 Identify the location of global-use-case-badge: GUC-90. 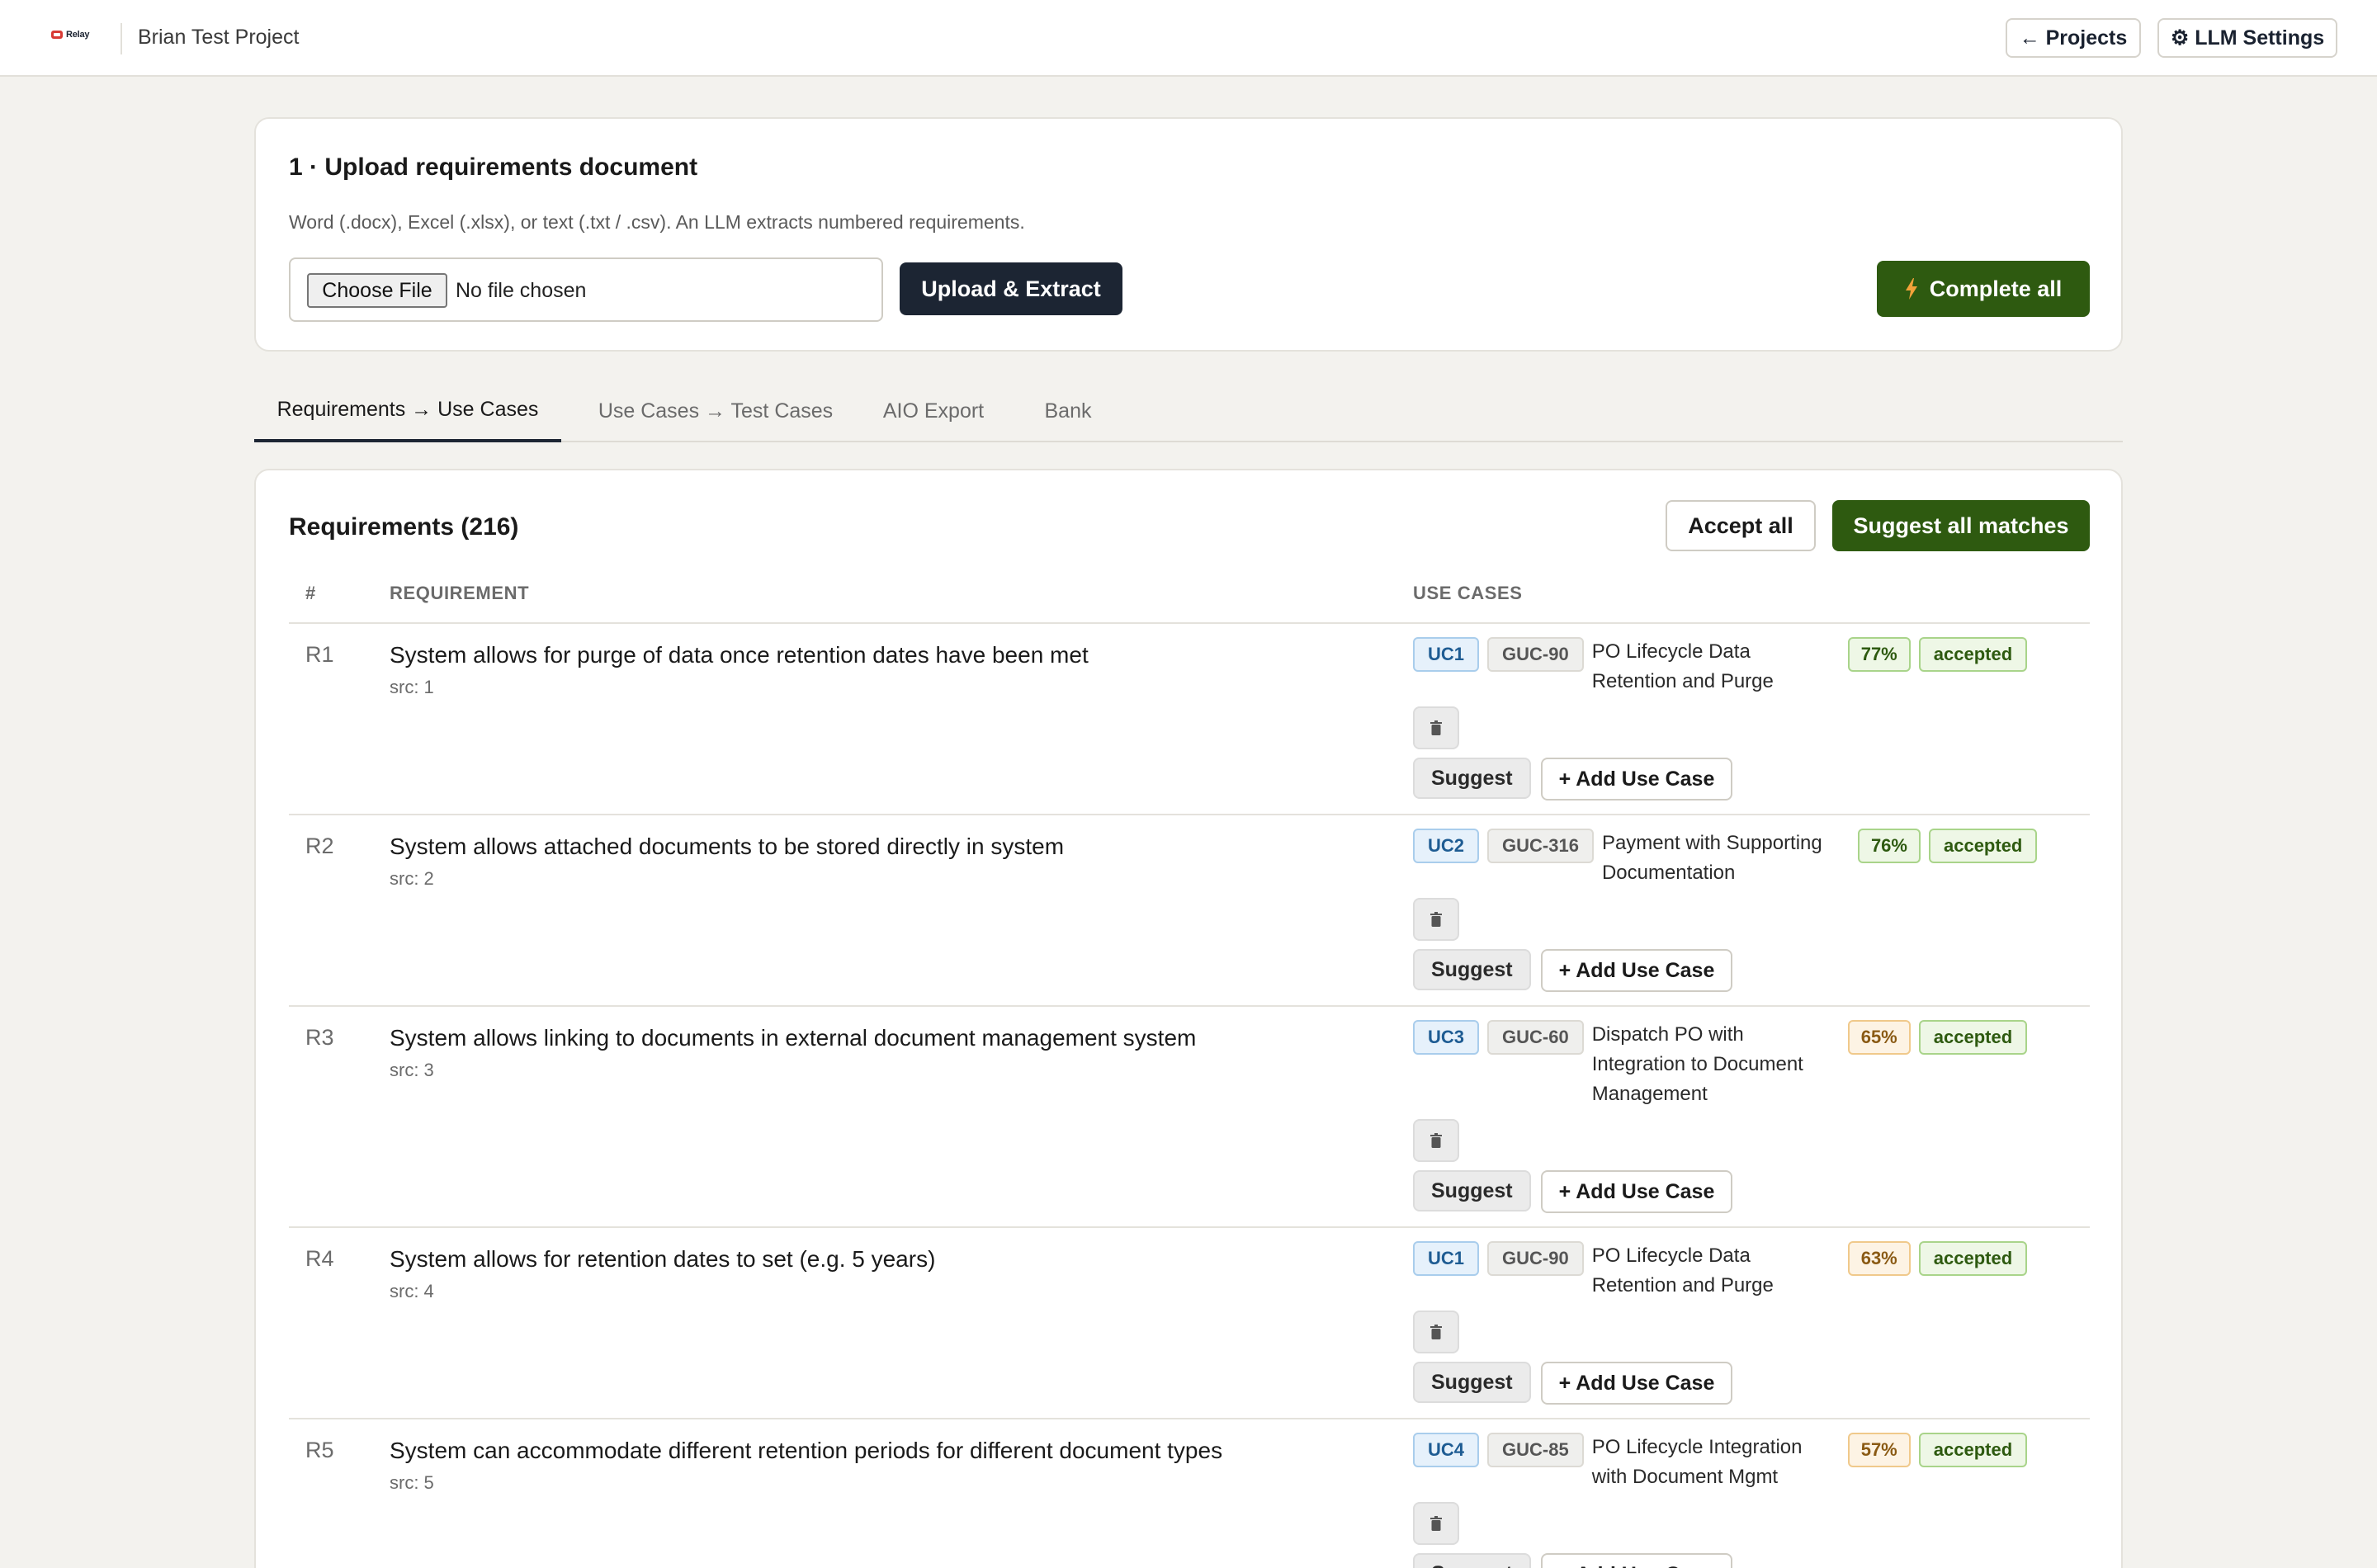
(1535, 1258).